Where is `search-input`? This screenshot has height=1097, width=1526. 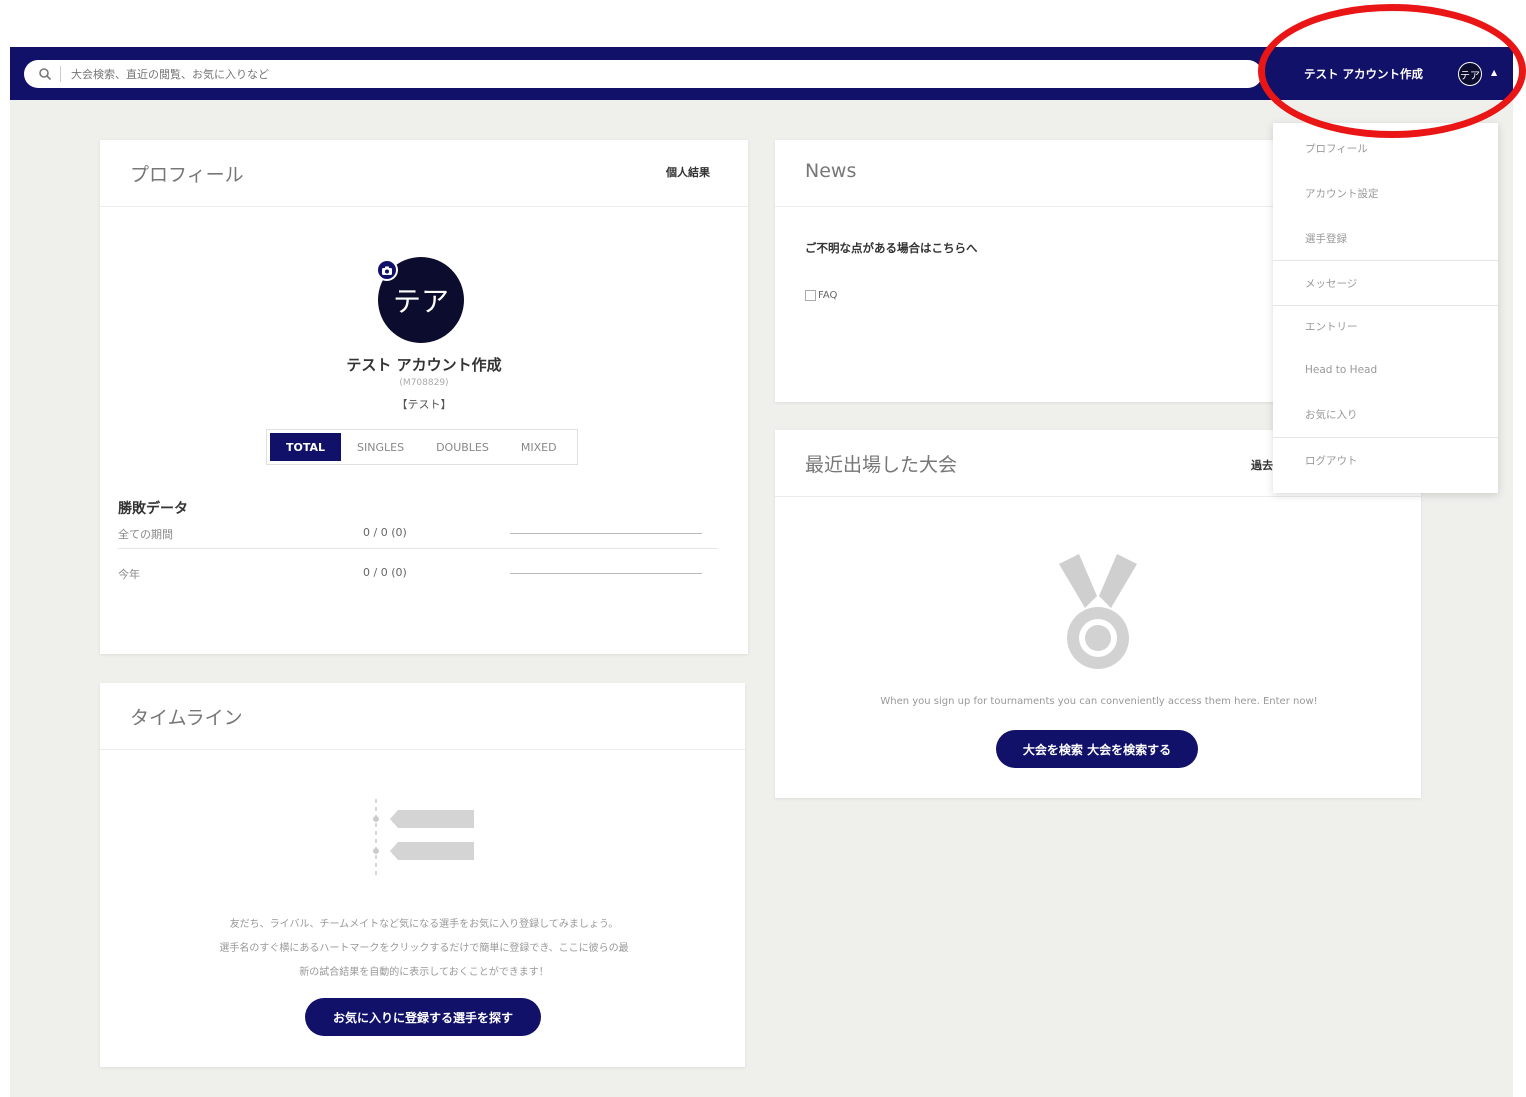
search-input is located at coordinates (665, 74).